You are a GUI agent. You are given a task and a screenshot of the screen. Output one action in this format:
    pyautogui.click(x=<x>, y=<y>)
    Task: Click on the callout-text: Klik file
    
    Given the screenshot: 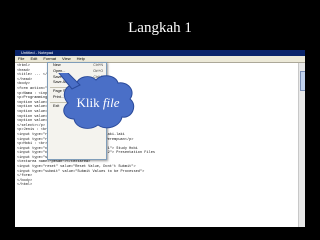 What is the action you would take?
    pyautogui.click(x=98, y=102)
    